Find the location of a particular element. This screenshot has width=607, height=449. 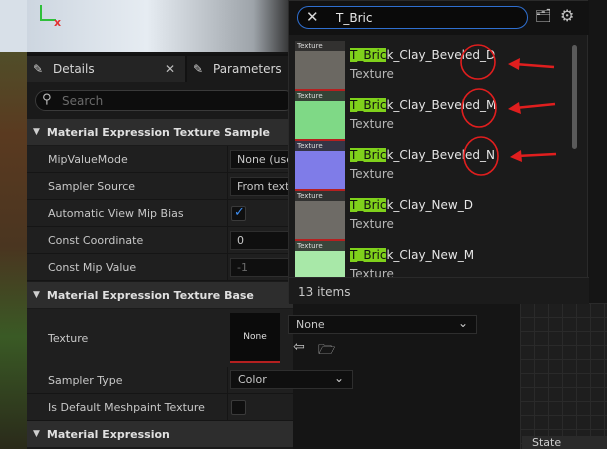

asset-list-scrollbar is located at coordinates (574, 97).